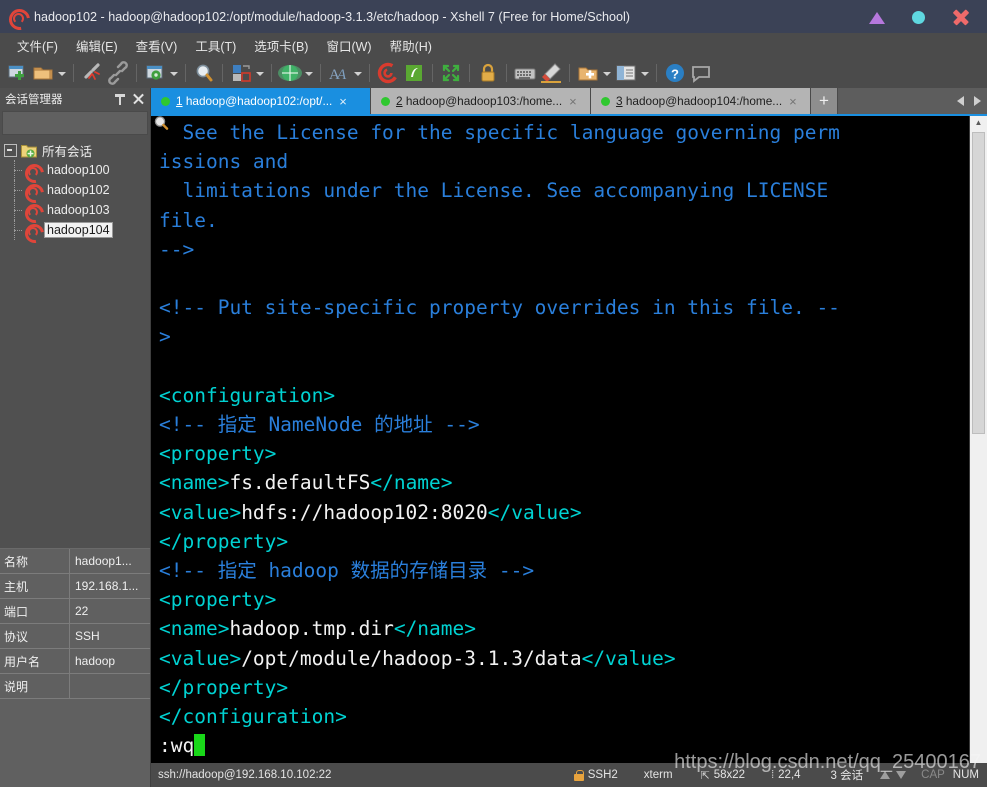  What do you see at coordinates (281, 45) in the screenshot?
I see `menu-tabs: 选项卡(B)` at bounding box center [281, 45].